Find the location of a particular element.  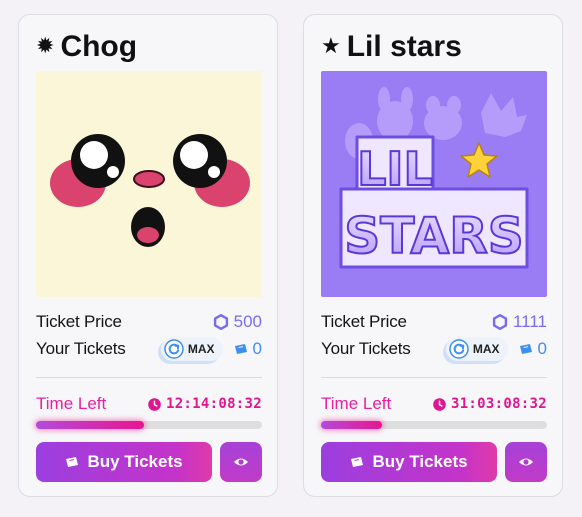

card-title-row: ✹ Chog is located at coordinates (86, 47).